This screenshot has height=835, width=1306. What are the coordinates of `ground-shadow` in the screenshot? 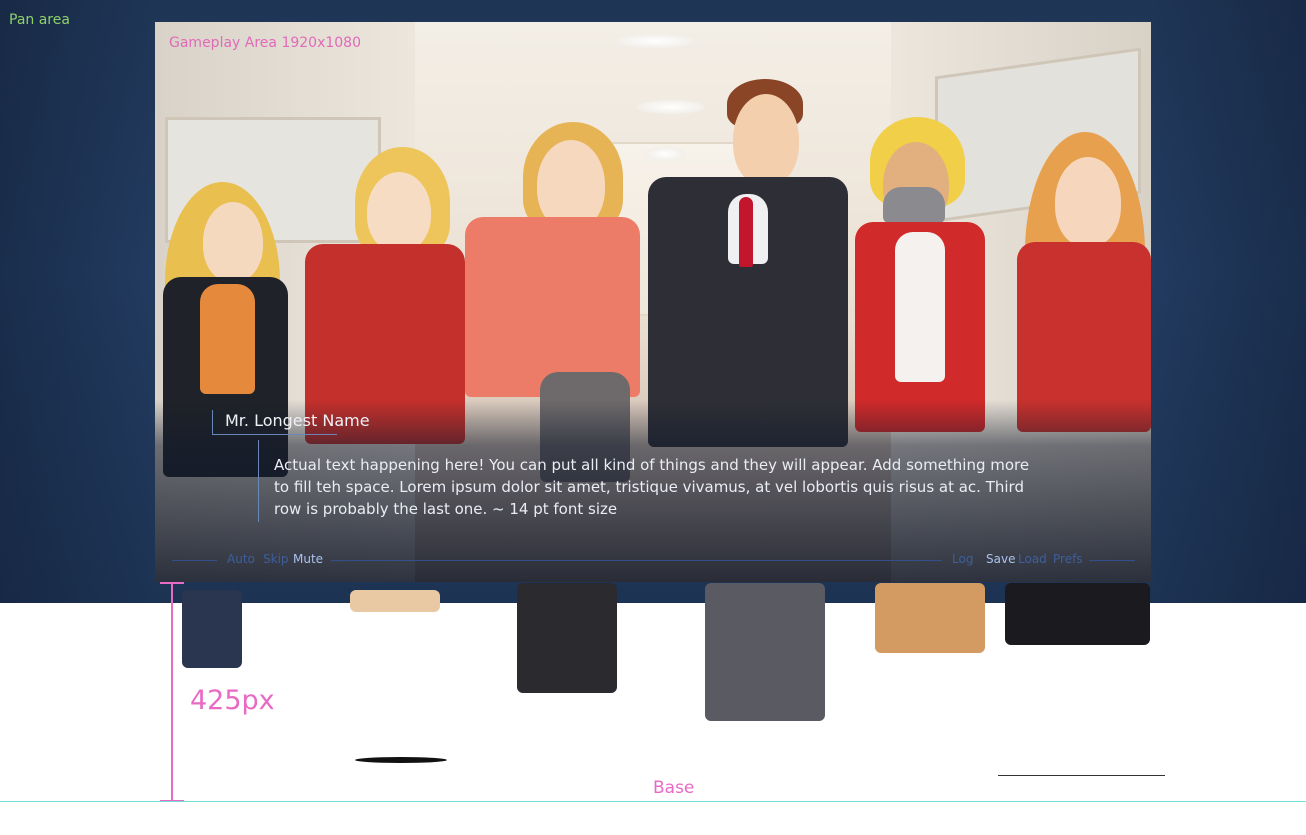 It's located at (401, 760).